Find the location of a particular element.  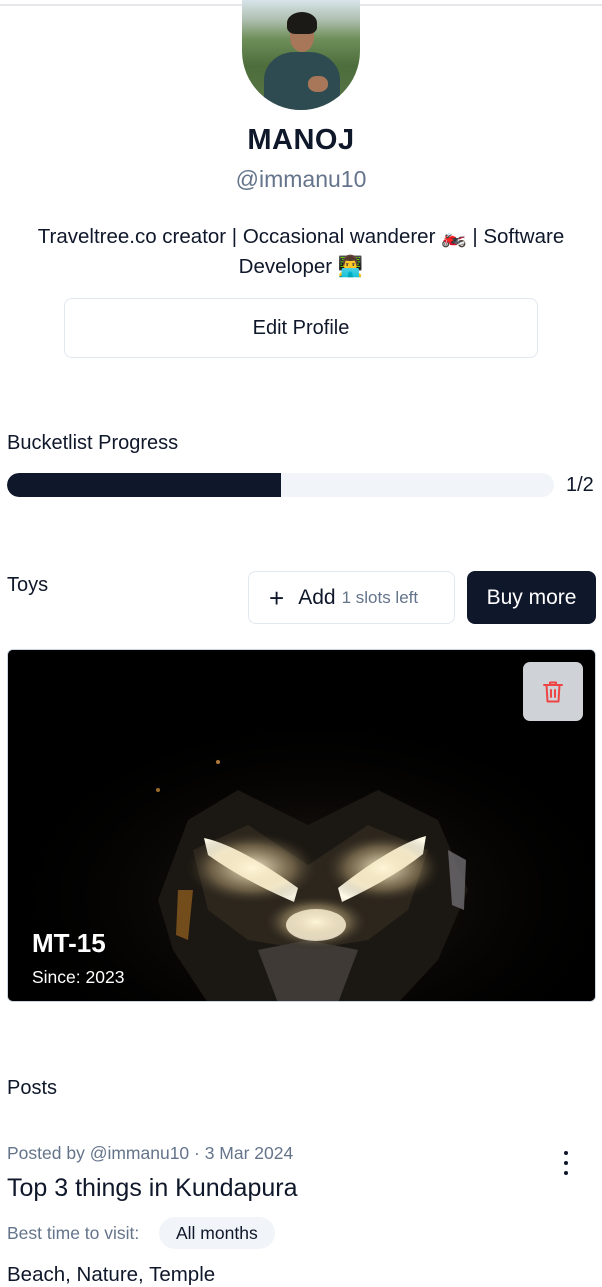

plus-icon: + is located at coordinates (277, 597).